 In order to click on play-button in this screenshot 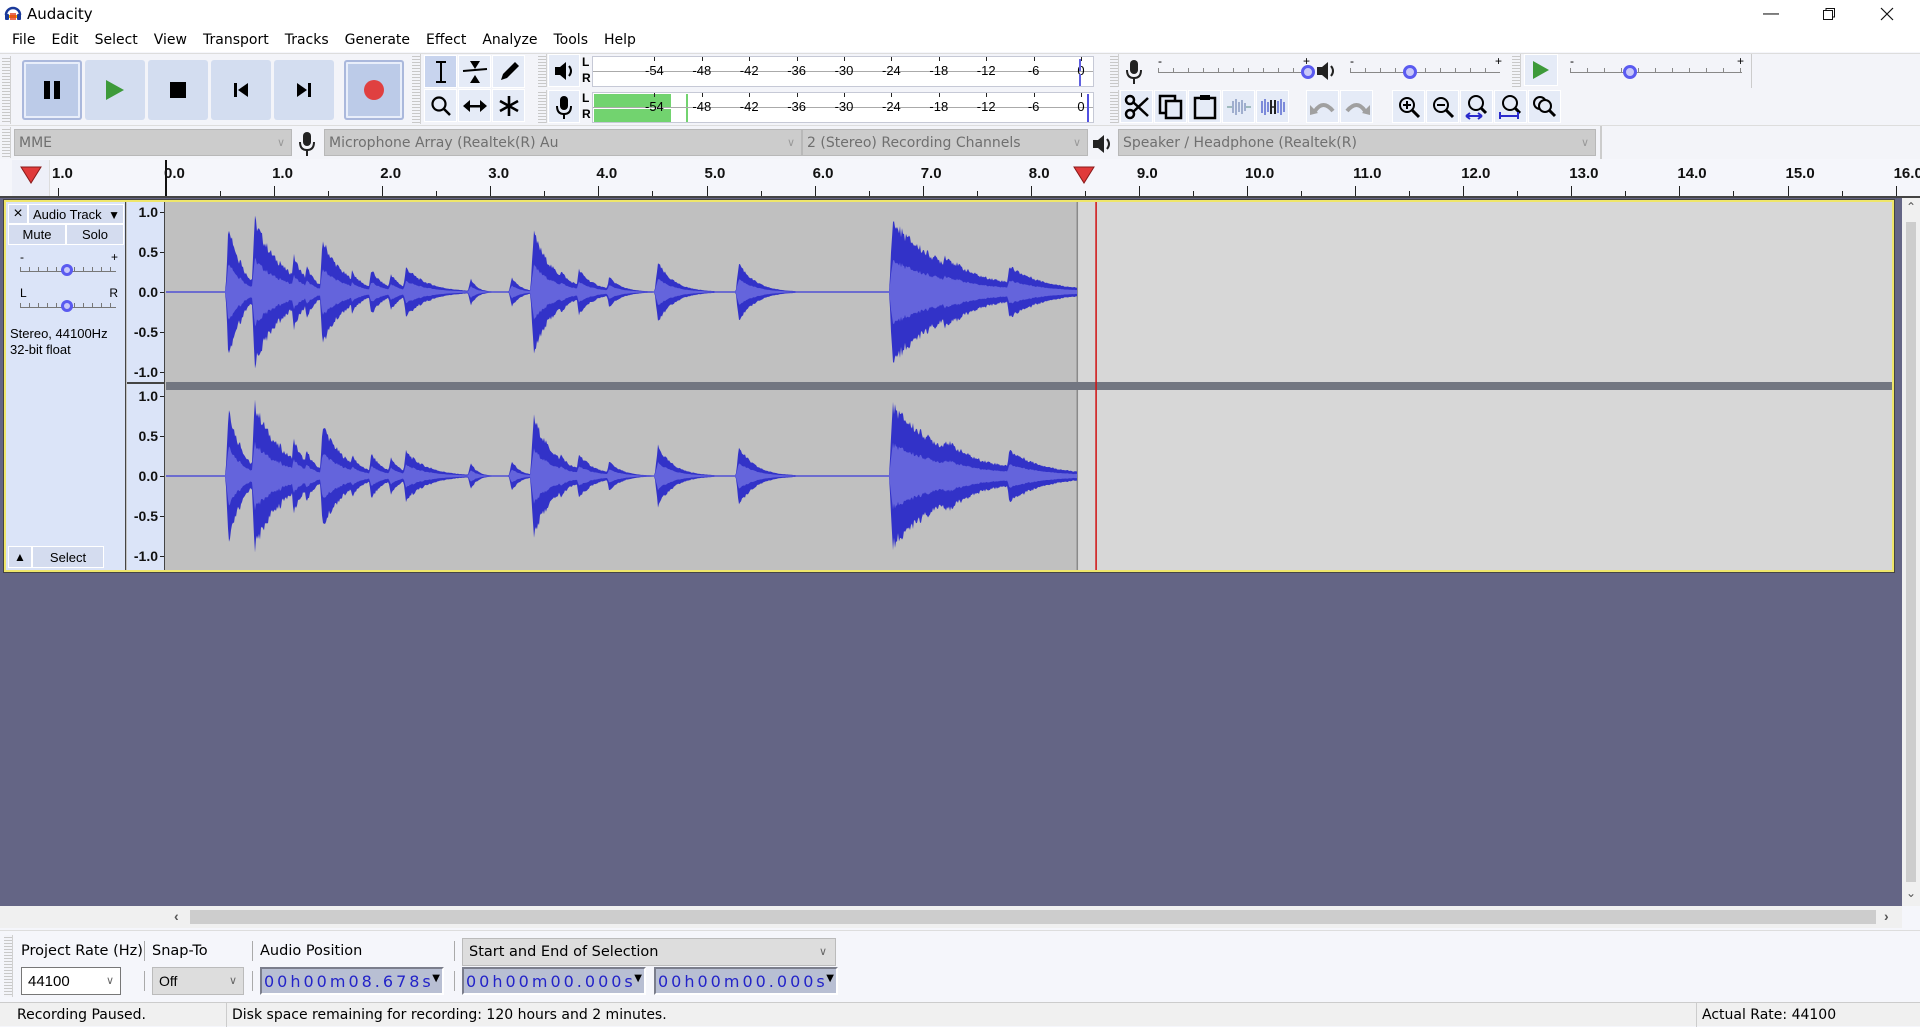, I will do `click(115, 90)`.